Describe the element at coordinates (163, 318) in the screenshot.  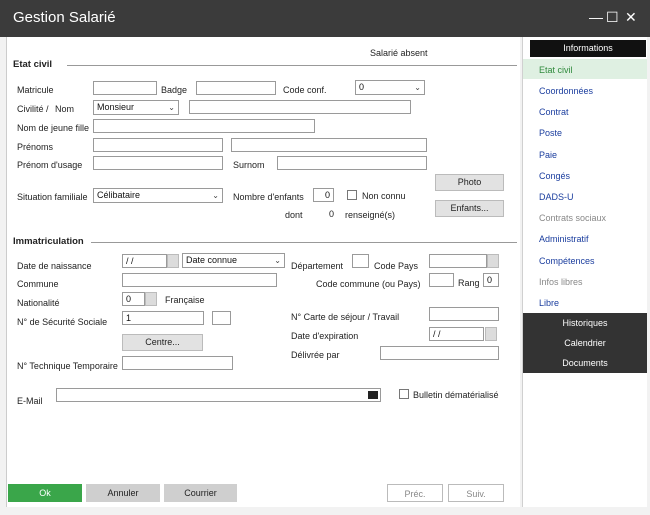
I see `secu-input: 1` at that location.